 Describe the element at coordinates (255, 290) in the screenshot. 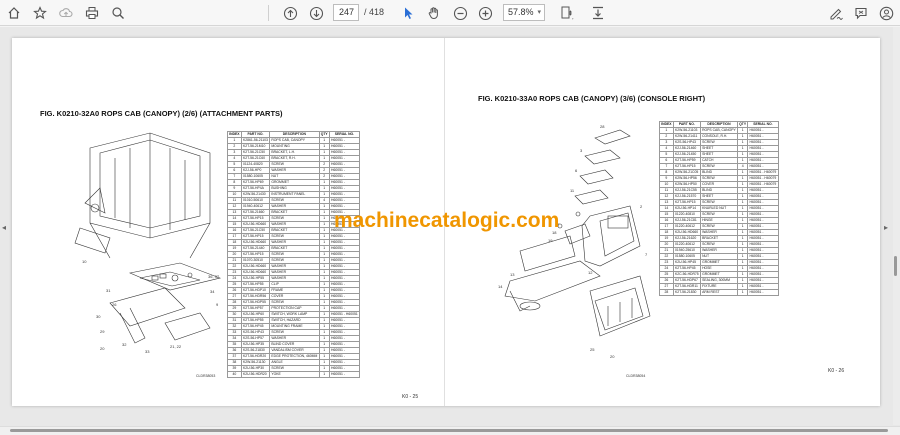

I see `cell-part-no: K2T-56-HDP10` at that location.